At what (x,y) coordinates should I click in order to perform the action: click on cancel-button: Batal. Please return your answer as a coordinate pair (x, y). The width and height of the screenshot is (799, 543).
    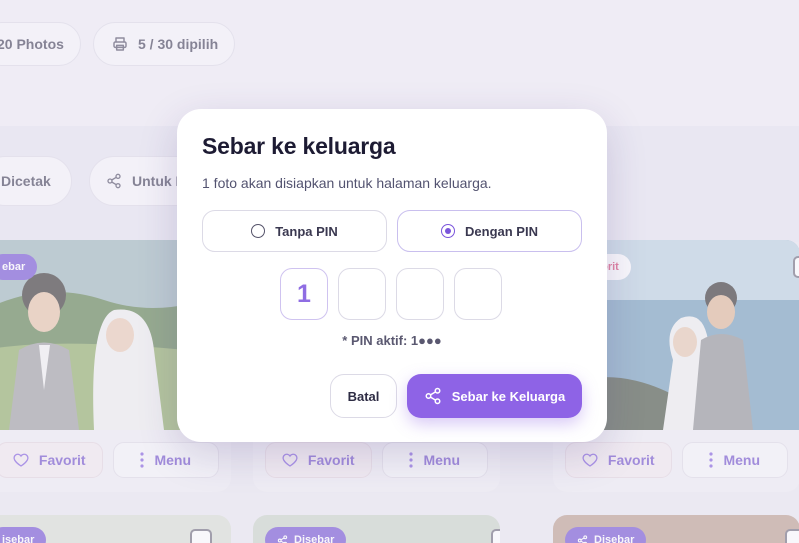
    Looking at the image, I should click on (363, 396).